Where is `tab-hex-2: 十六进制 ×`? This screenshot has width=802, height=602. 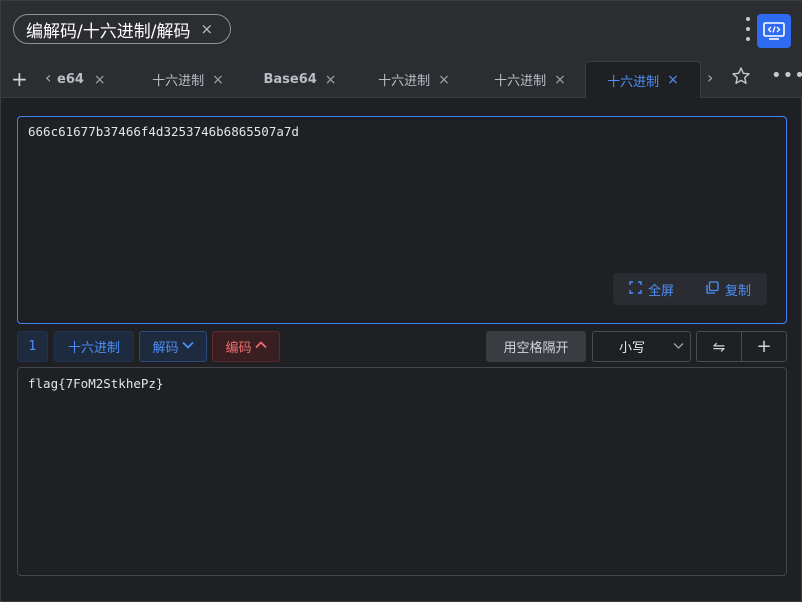
tab-hex-2: 十六进制 × is located at coordinates (414, 79).